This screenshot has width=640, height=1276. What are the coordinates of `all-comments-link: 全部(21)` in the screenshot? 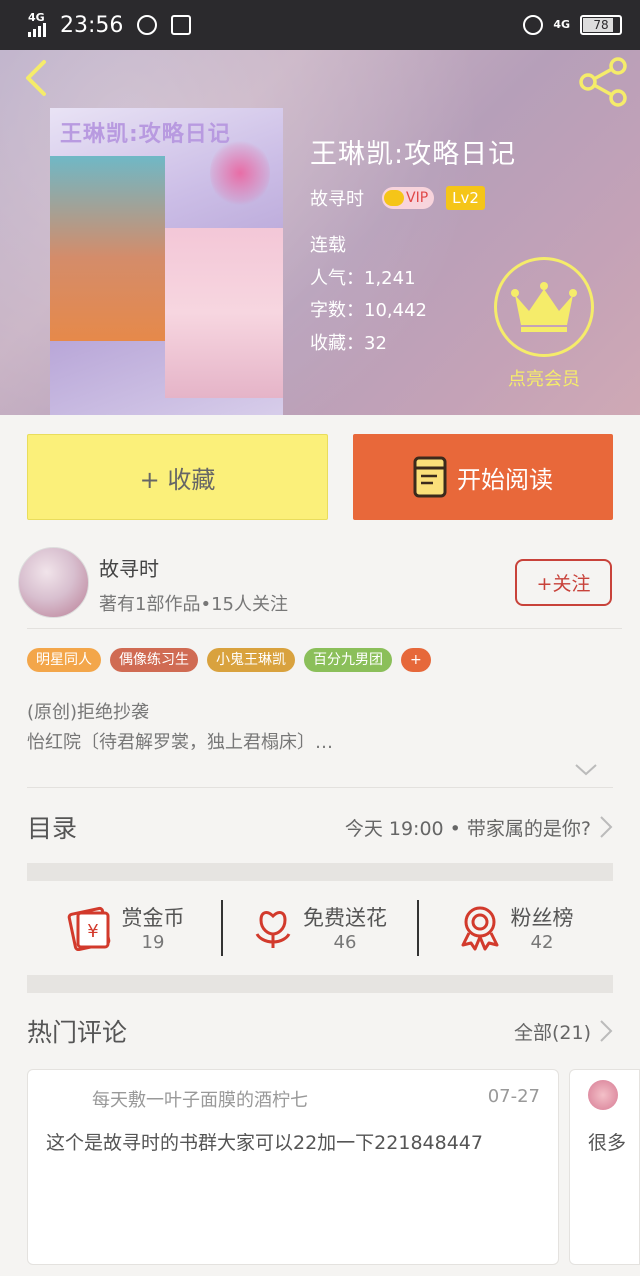 It's located at (563, 1031).